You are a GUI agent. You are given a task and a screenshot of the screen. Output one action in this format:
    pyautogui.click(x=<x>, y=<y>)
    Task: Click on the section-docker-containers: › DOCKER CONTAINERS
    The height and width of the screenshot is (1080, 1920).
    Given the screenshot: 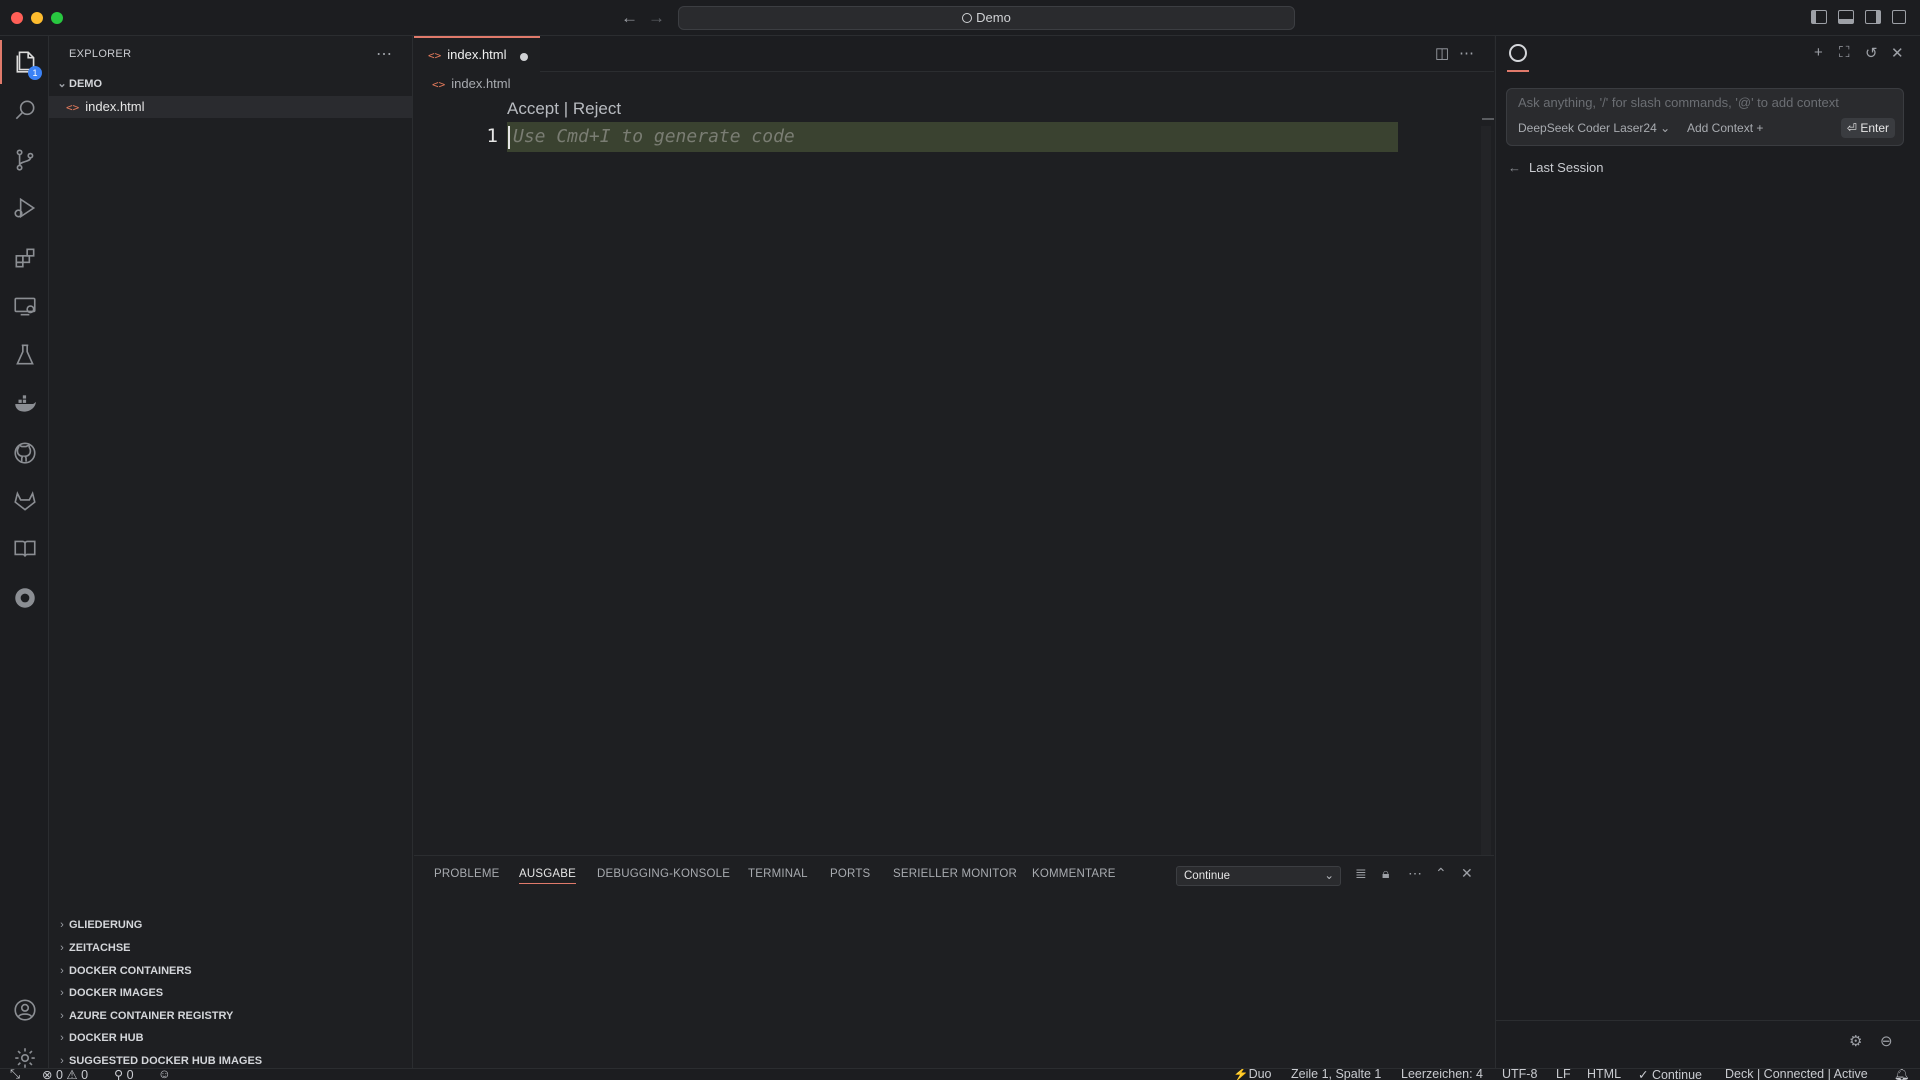 What is the action you would take?
    pyautogui.click(x=234, y=971)
    